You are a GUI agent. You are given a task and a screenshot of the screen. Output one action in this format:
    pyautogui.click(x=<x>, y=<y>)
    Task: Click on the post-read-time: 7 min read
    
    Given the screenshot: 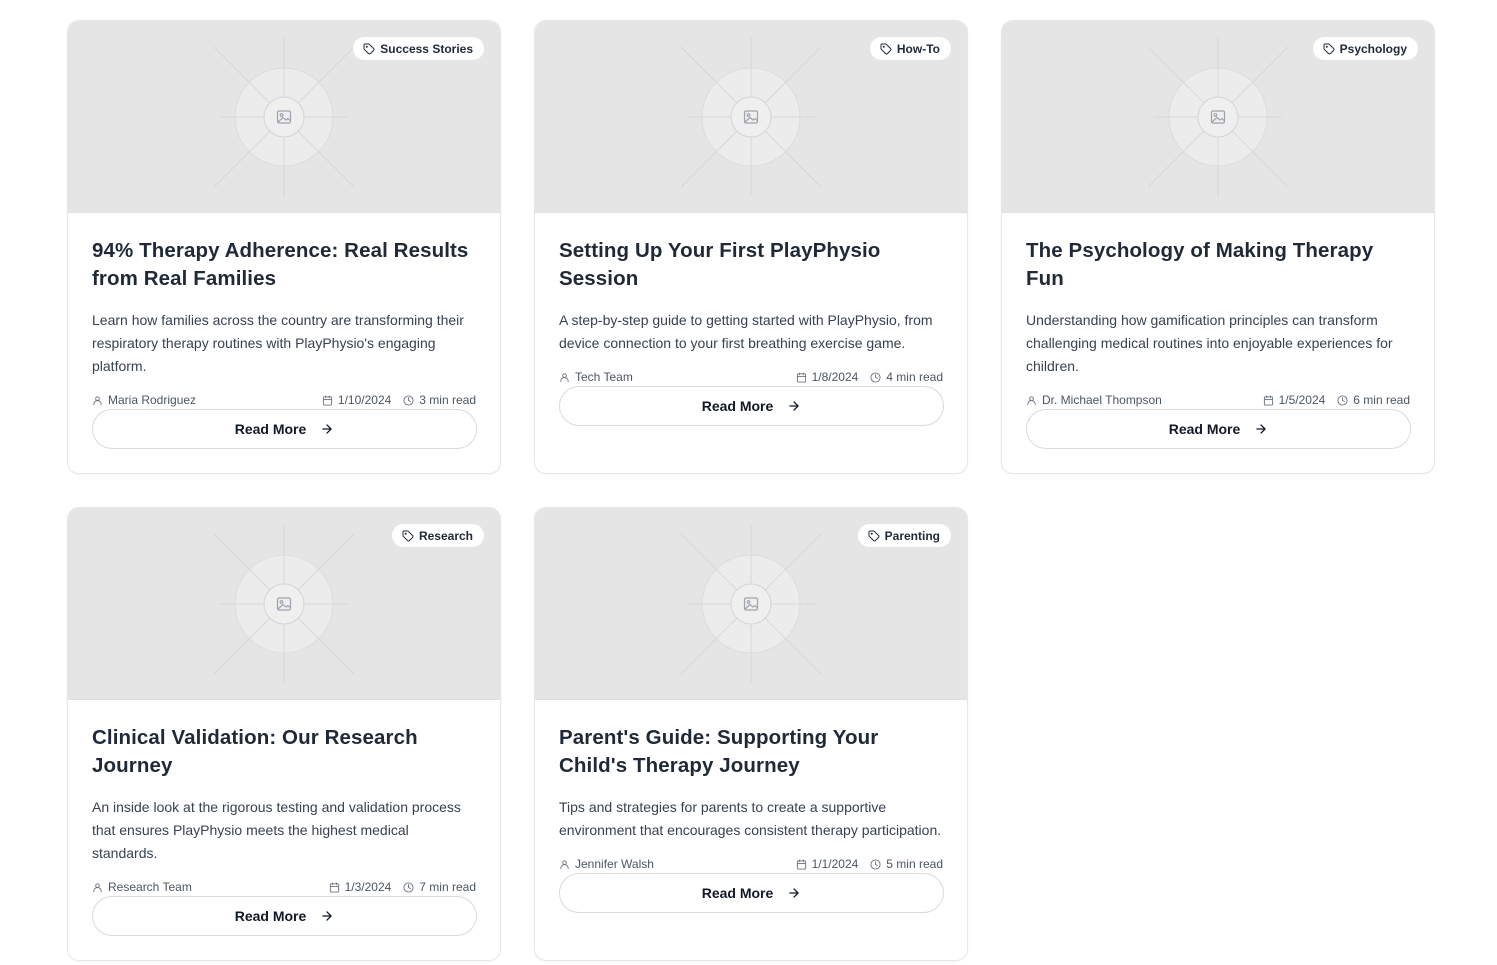 What is the action you would take?
    pyautogui.click(x=439, y=887)
    